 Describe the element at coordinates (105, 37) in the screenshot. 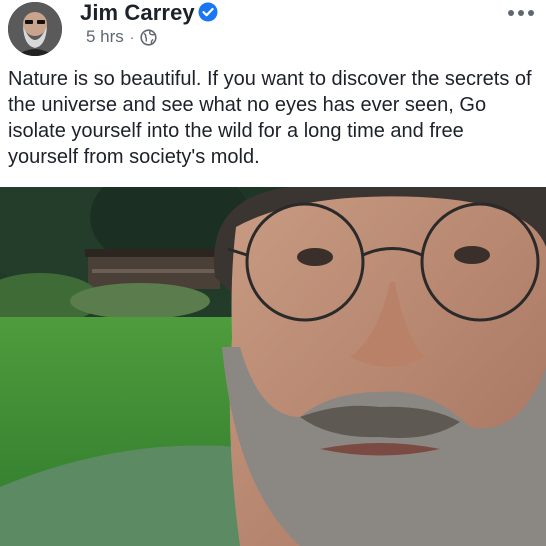

I see `post-timestamp: 5 hrs` at that location.